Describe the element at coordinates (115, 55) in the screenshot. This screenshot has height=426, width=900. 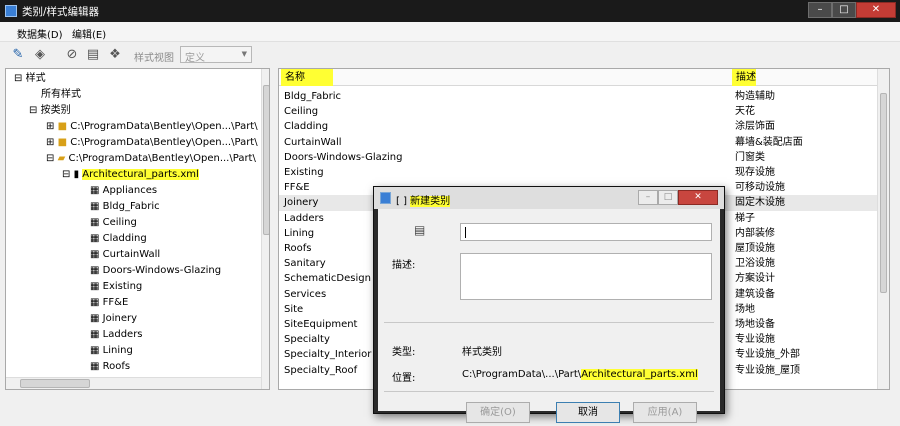
I see `properties-icon: ❖` at that location.